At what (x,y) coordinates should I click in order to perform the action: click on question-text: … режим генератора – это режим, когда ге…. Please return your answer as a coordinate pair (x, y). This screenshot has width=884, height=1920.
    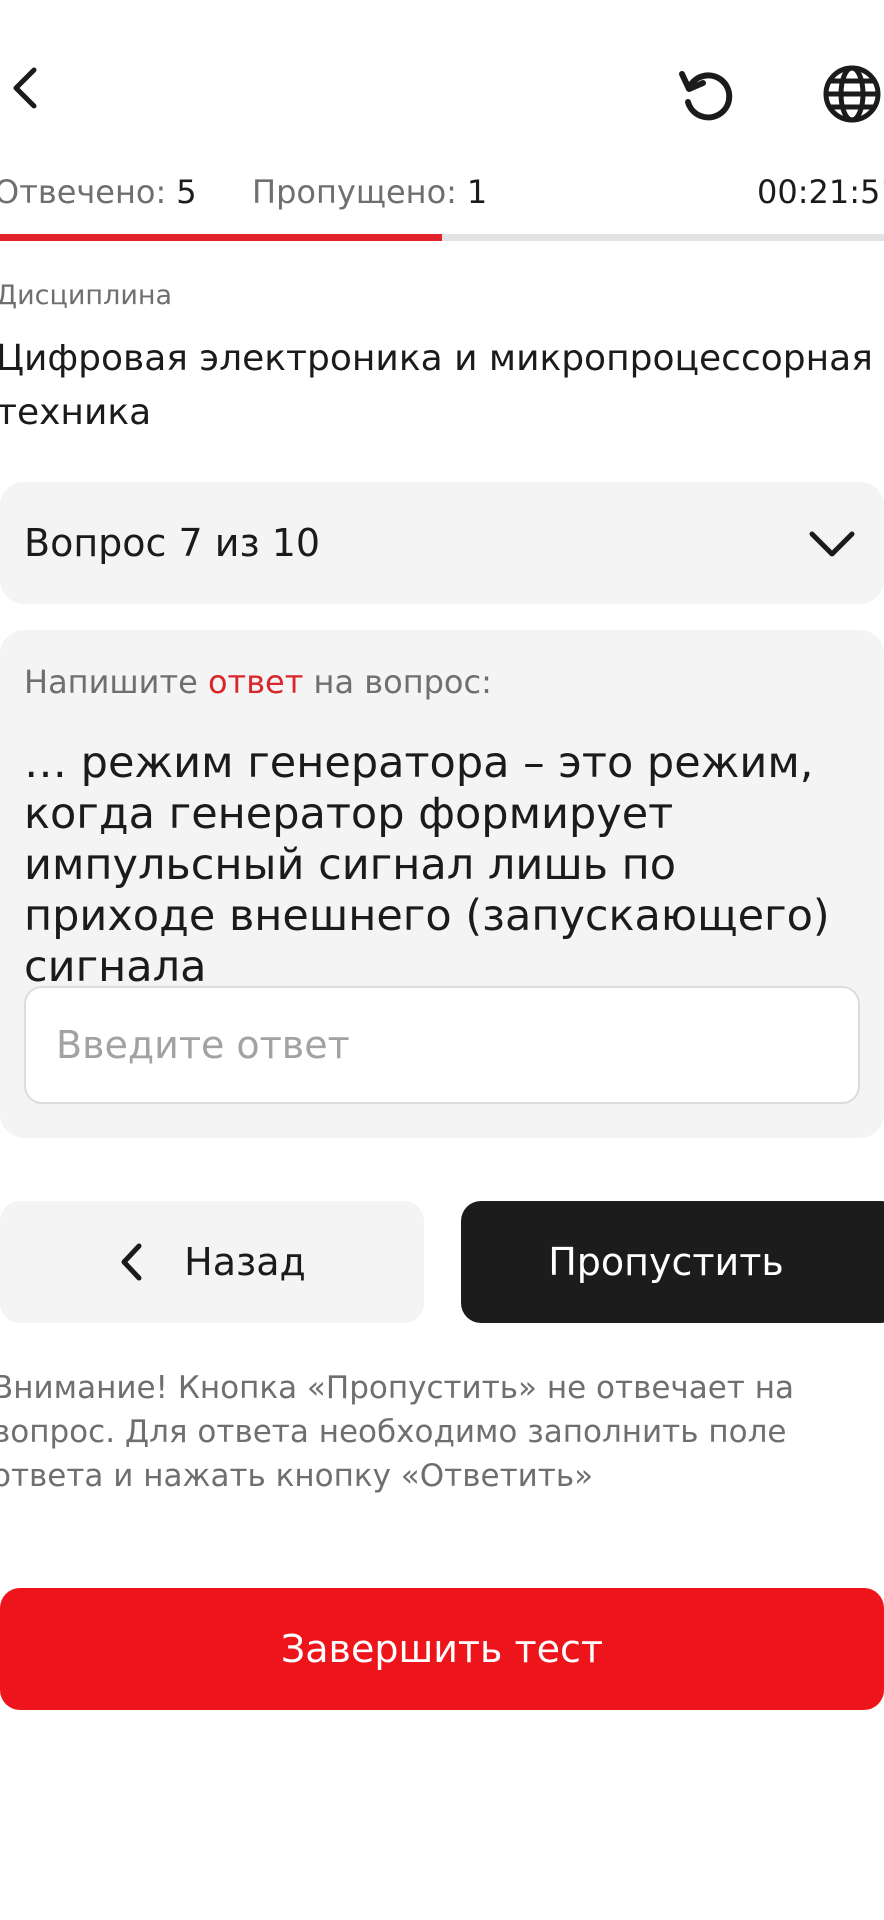
    Looking at the image, I should click on (427, 865).